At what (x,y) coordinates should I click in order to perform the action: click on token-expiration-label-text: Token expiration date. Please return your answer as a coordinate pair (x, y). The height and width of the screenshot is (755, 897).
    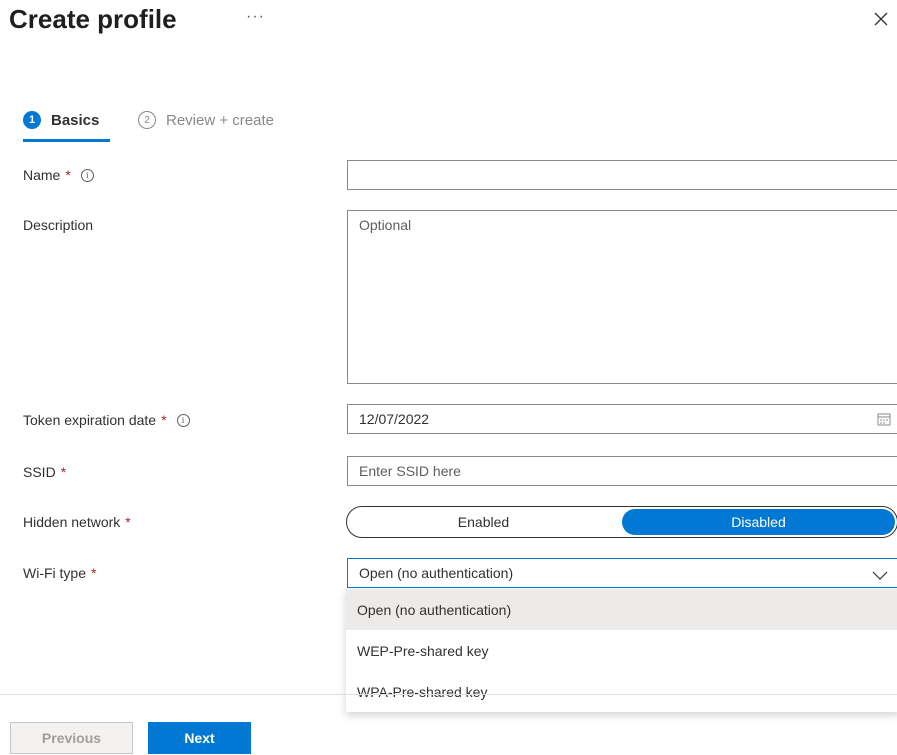
    Looking at the image, I should click on (90, 420).